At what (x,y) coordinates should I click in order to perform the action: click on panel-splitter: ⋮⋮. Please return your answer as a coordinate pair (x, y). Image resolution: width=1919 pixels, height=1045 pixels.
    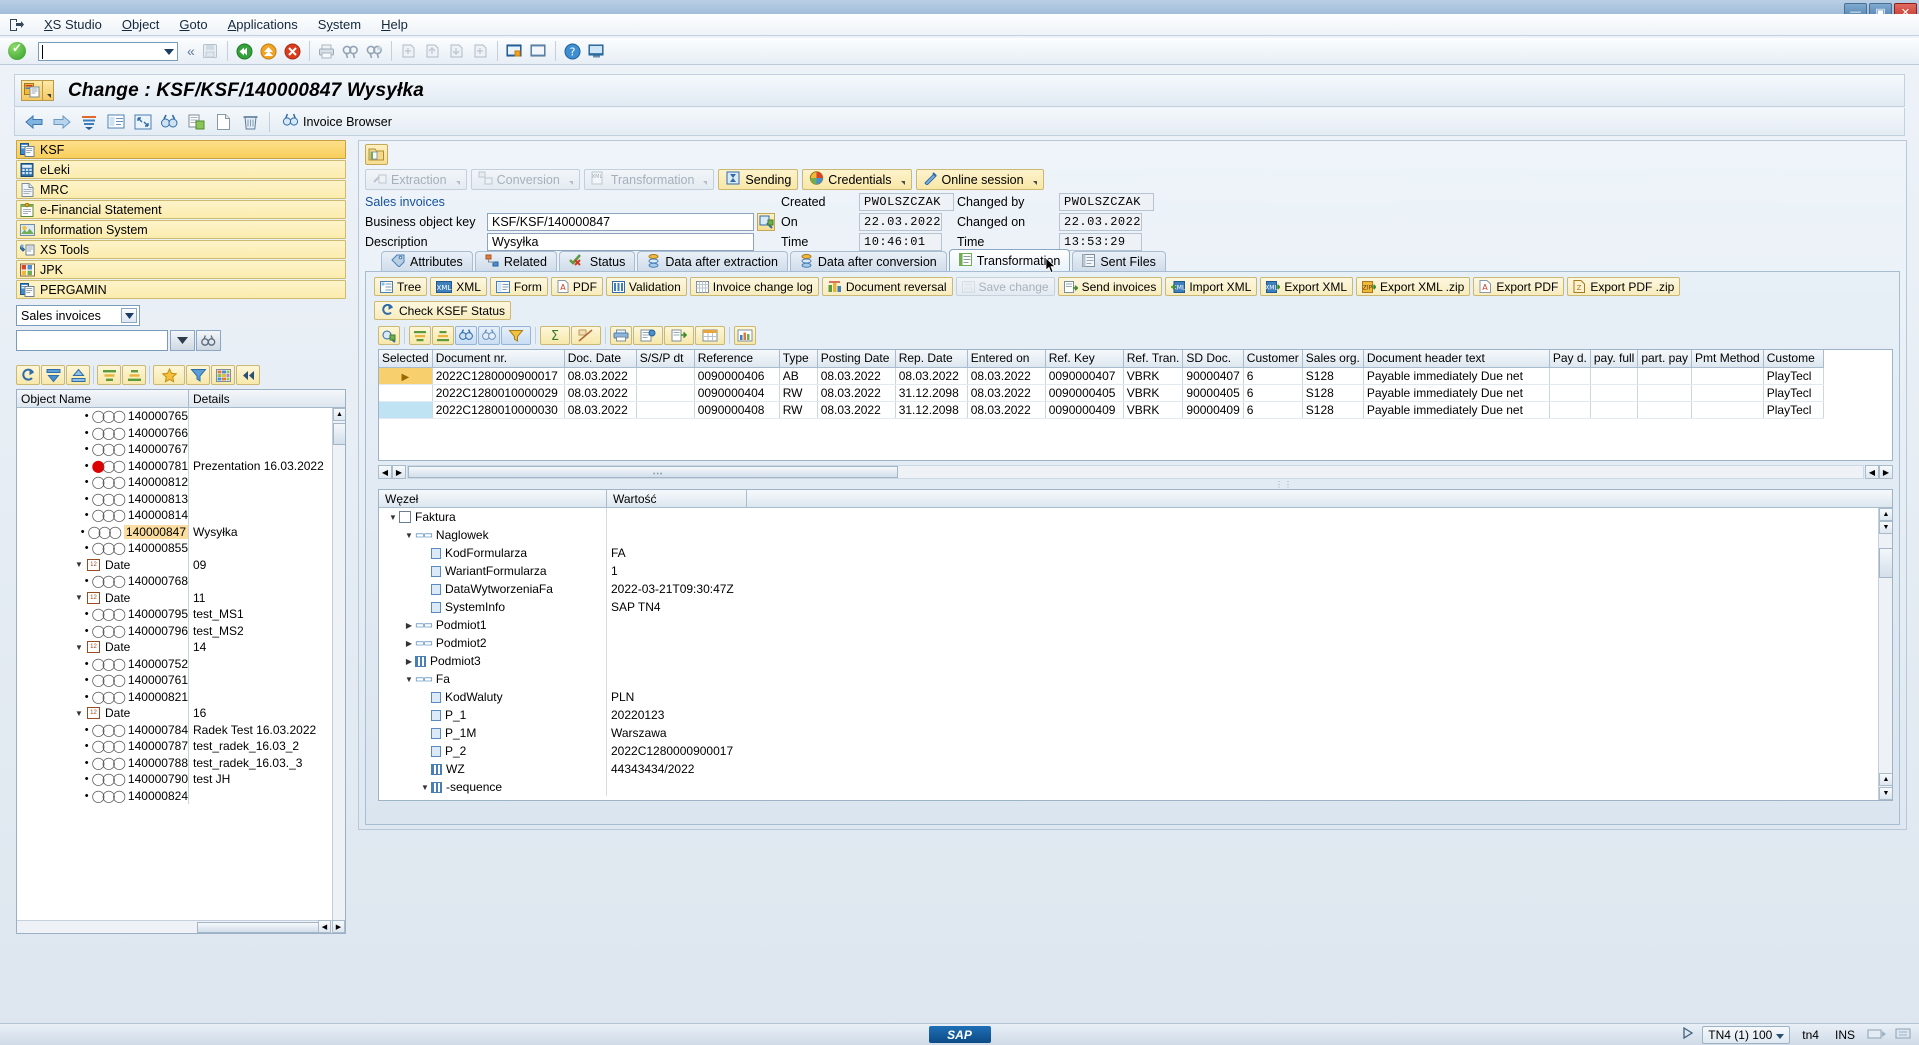
    Looking at the image, I should click on (1135, 484).